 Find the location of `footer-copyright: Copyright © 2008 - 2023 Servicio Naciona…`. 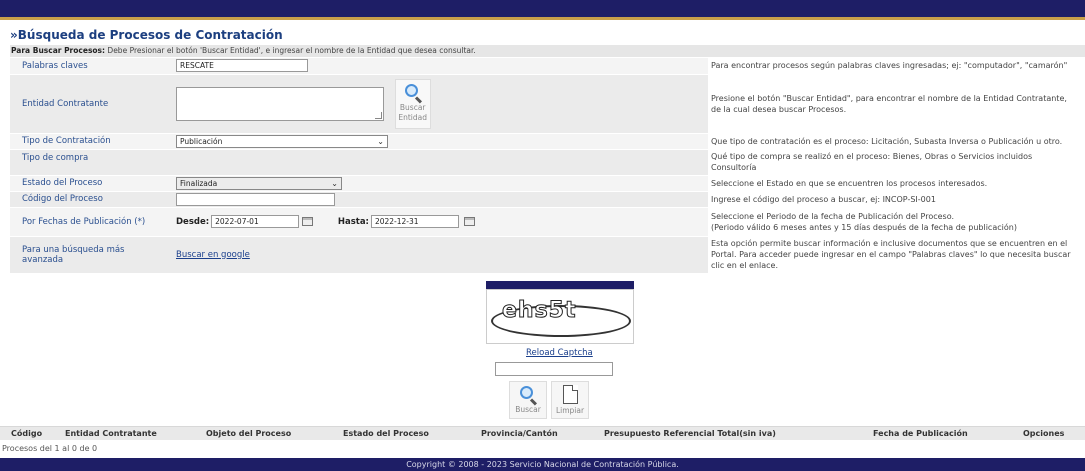

footer-copyright: Copyright © 2008 - 2023 Servicio Naciona… is located at coordinates (542, 464).